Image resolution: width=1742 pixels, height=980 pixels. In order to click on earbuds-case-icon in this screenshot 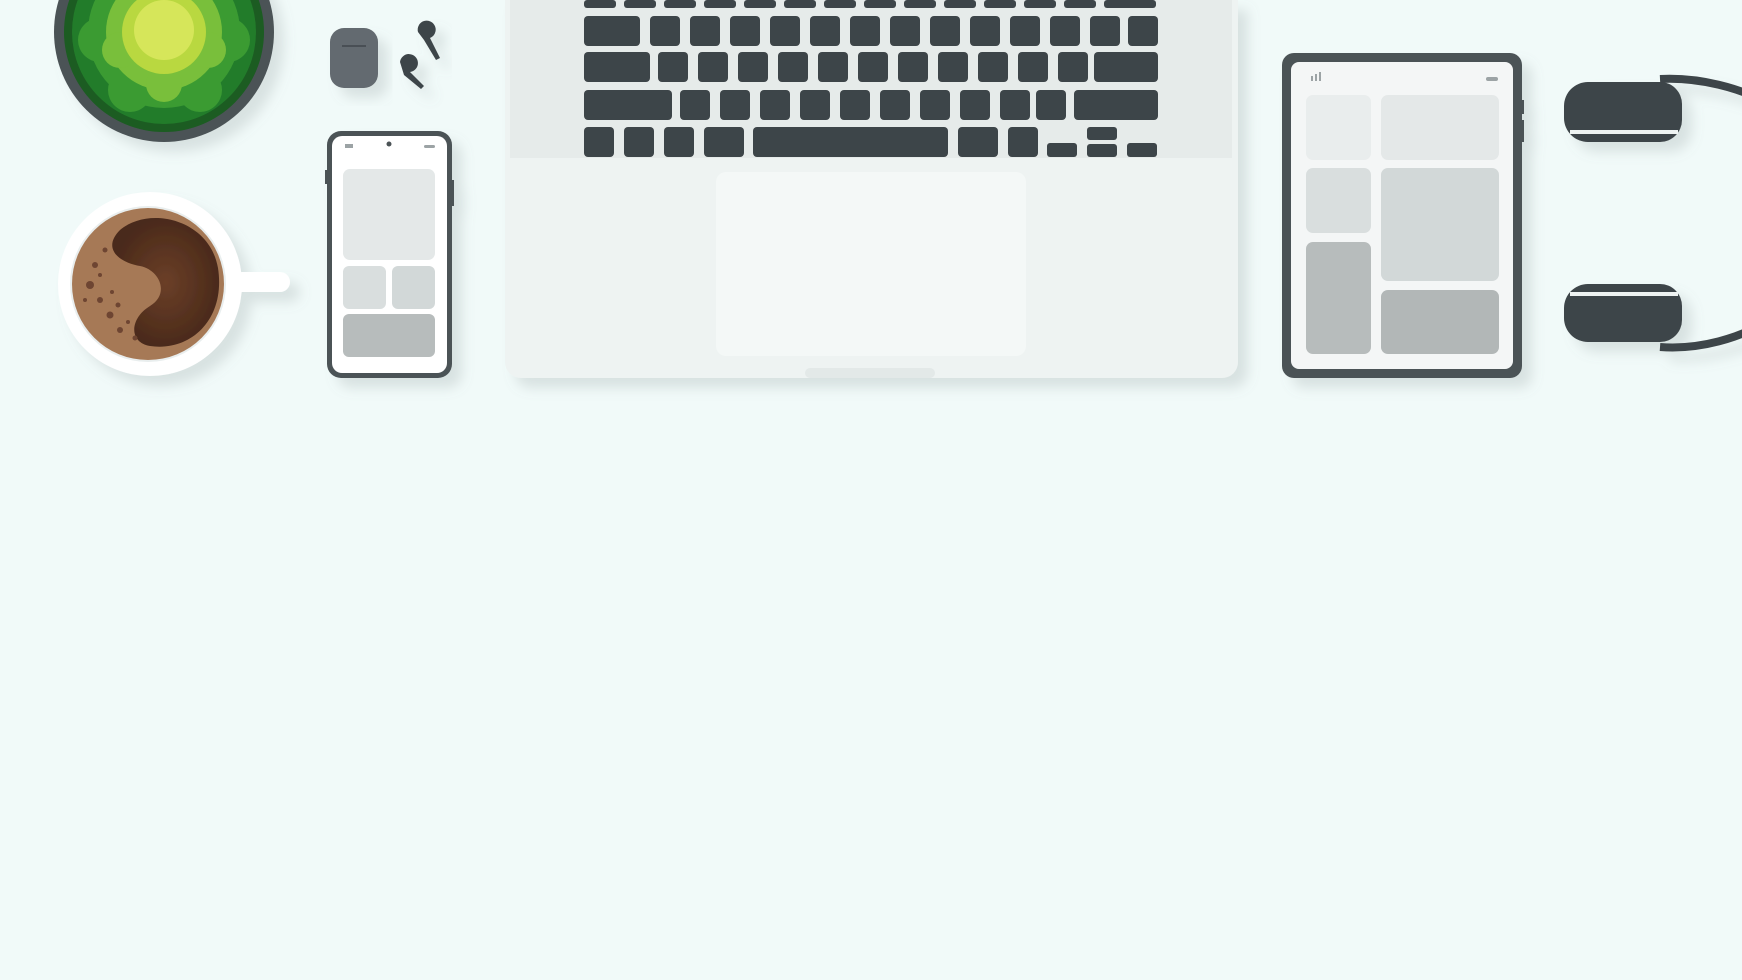, I will do `click(354, 58)`.